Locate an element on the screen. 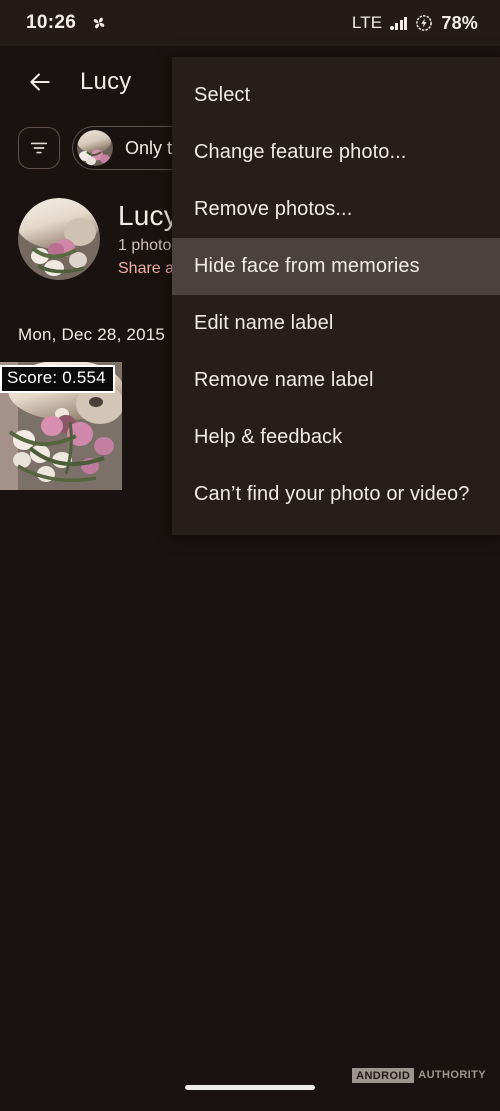 This screenshot has height=1111, width=500. watermark-suffix: AUTHORITY is located at coordinates (452, 1075).